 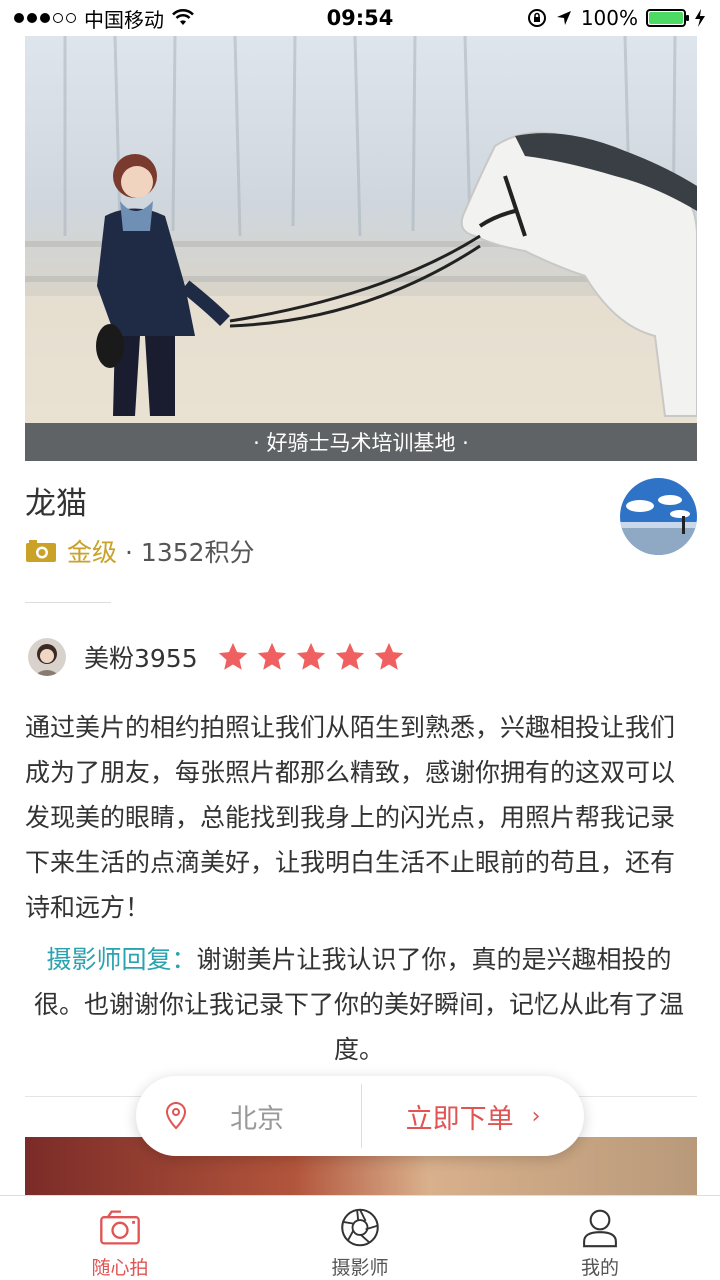 I want to click on tab-photographer: 摄影师, so click(x=360, y=1238).